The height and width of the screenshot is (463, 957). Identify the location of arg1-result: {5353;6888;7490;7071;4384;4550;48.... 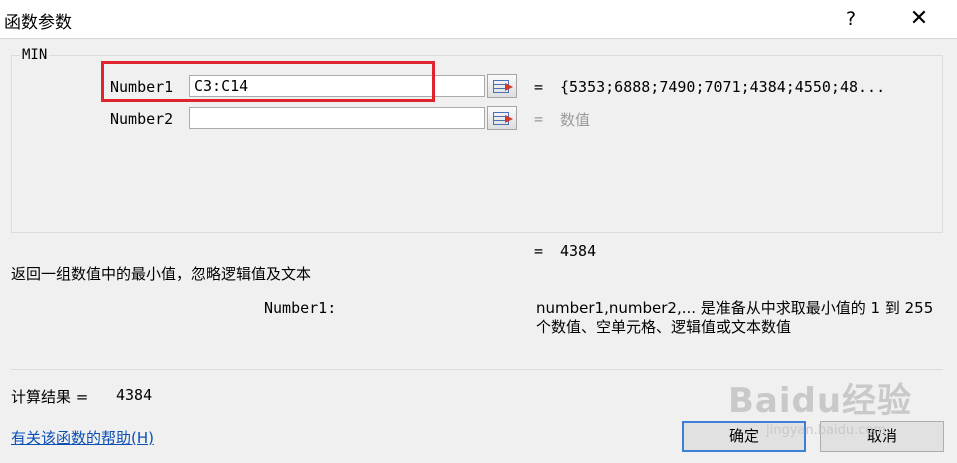
(723, 87).